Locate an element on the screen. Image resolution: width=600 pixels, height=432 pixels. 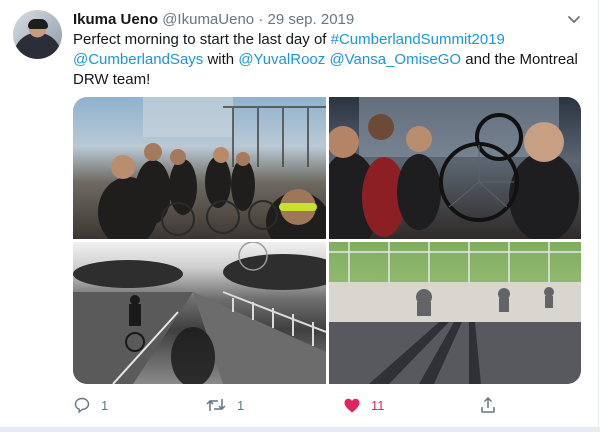
tweet-text-part: Perfect morning to start the last day of is located at coordinates (202, 39).